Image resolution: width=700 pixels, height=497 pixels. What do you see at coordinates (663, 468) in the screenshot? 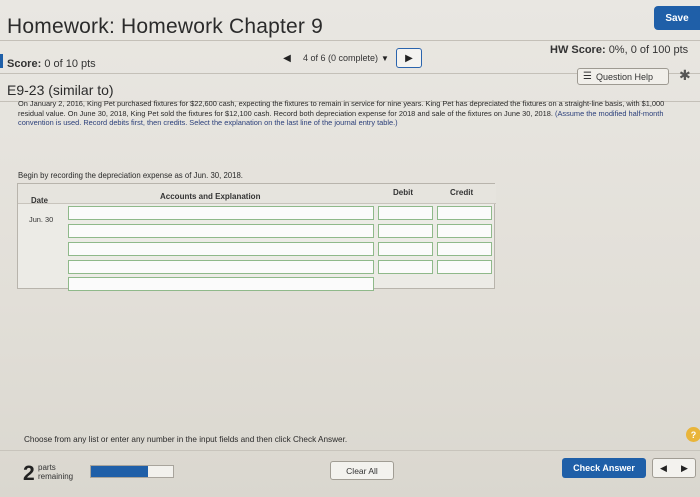
I see `previous-part-icon: ◀` at bounding box center [663, 468].